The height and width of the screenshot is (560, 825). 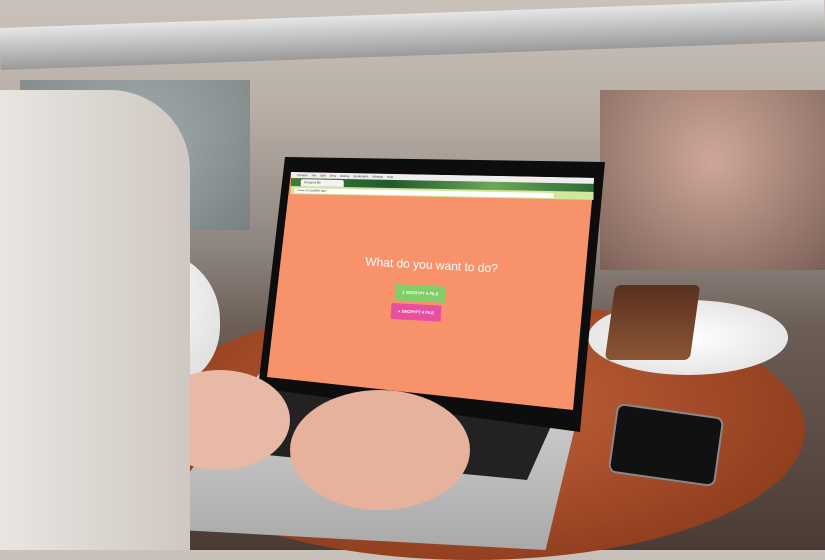 I want to click on background-store, so click(x=712, y=180).